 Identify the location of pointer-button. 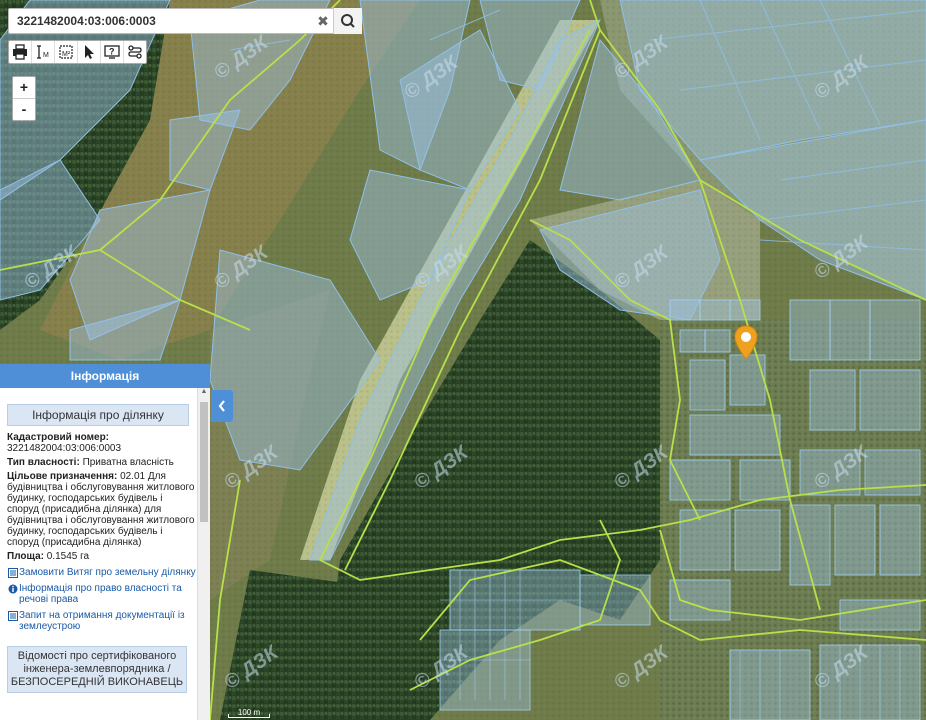
(89, 52).